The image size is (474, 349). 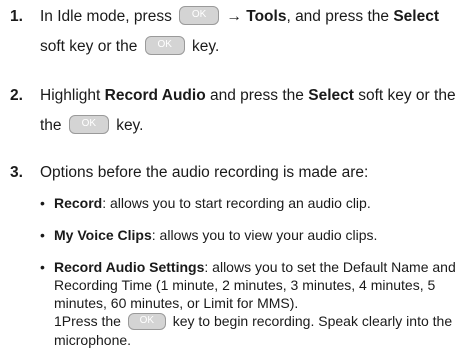 I want to click on step-text-part: and press the, so click(x=256, y=95).